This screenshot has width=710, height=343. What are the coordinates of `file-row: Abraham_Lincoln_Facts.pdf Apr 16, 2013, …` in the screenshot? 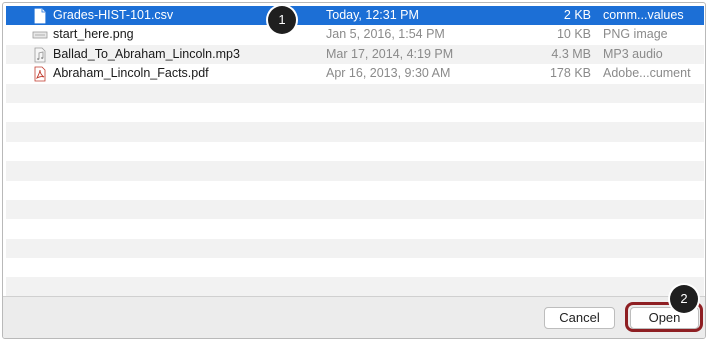 It's located at (355, 74).